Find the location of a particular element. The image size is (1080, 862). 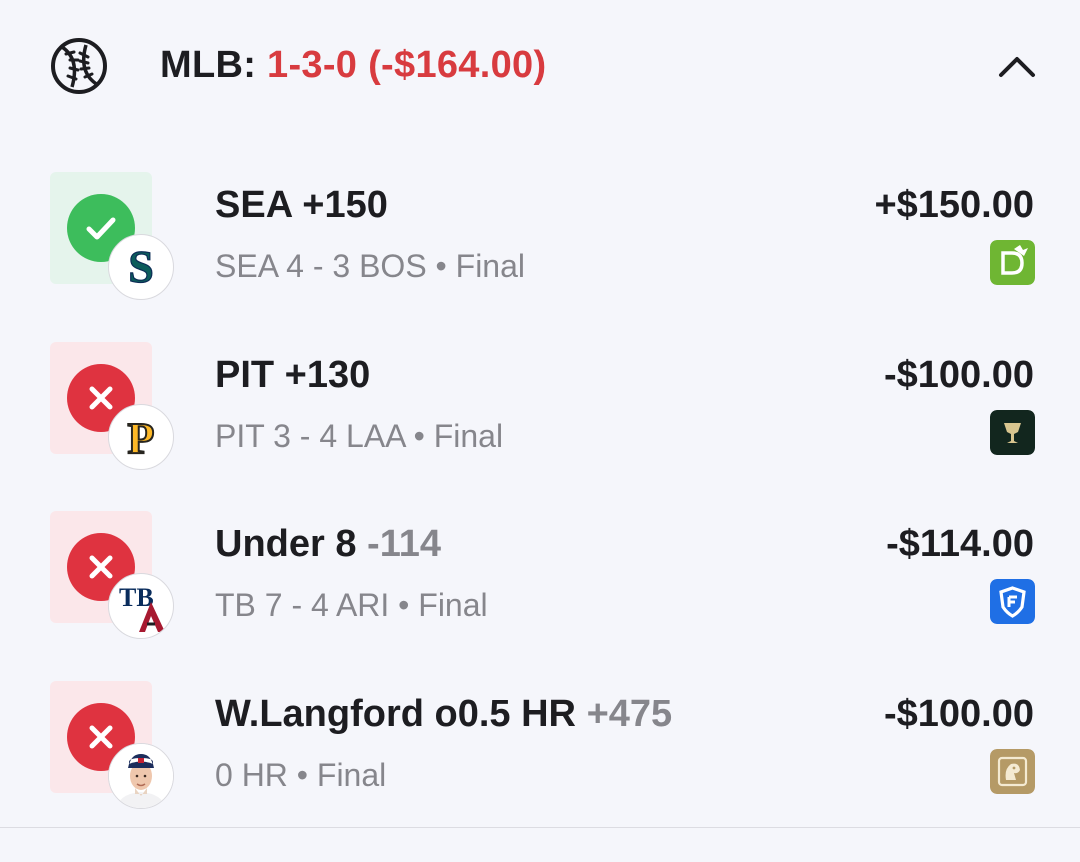

betmgm-logo-icon is located at coordinates (1012, 771).